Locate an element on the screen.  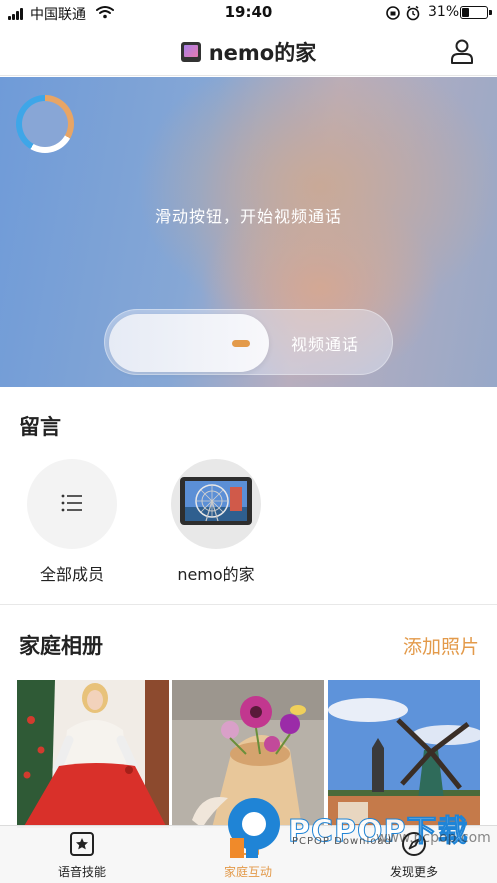
tab-label: 家庭互动 is located at coordinates (247, 872).